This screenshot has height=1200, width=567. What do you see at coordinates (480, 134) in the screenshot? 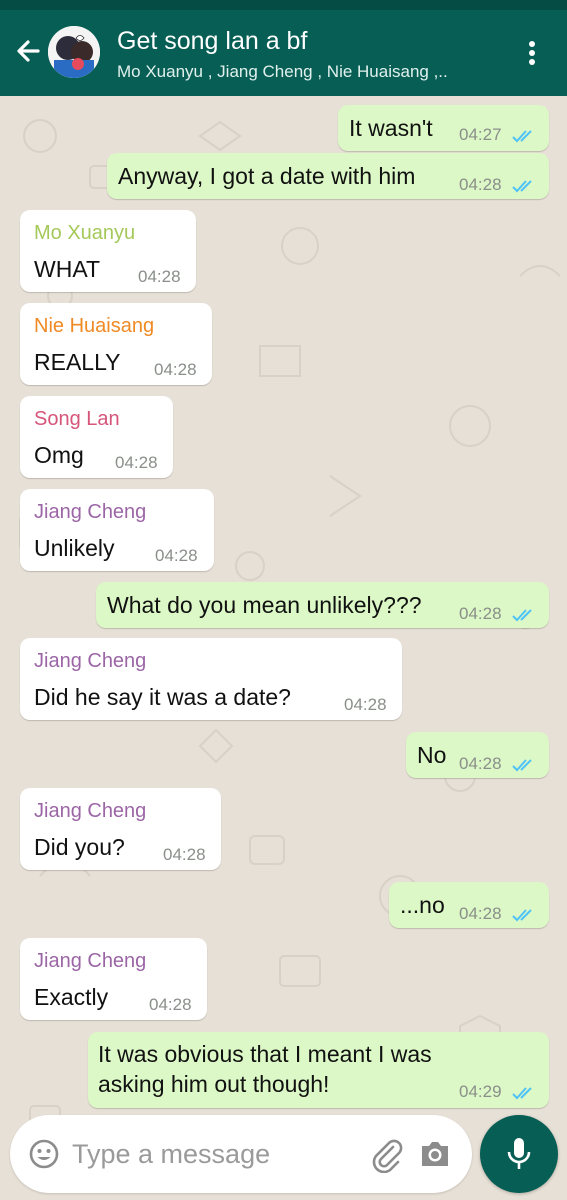
I see `message-time: 04:27` at bounding box center [480, 134].